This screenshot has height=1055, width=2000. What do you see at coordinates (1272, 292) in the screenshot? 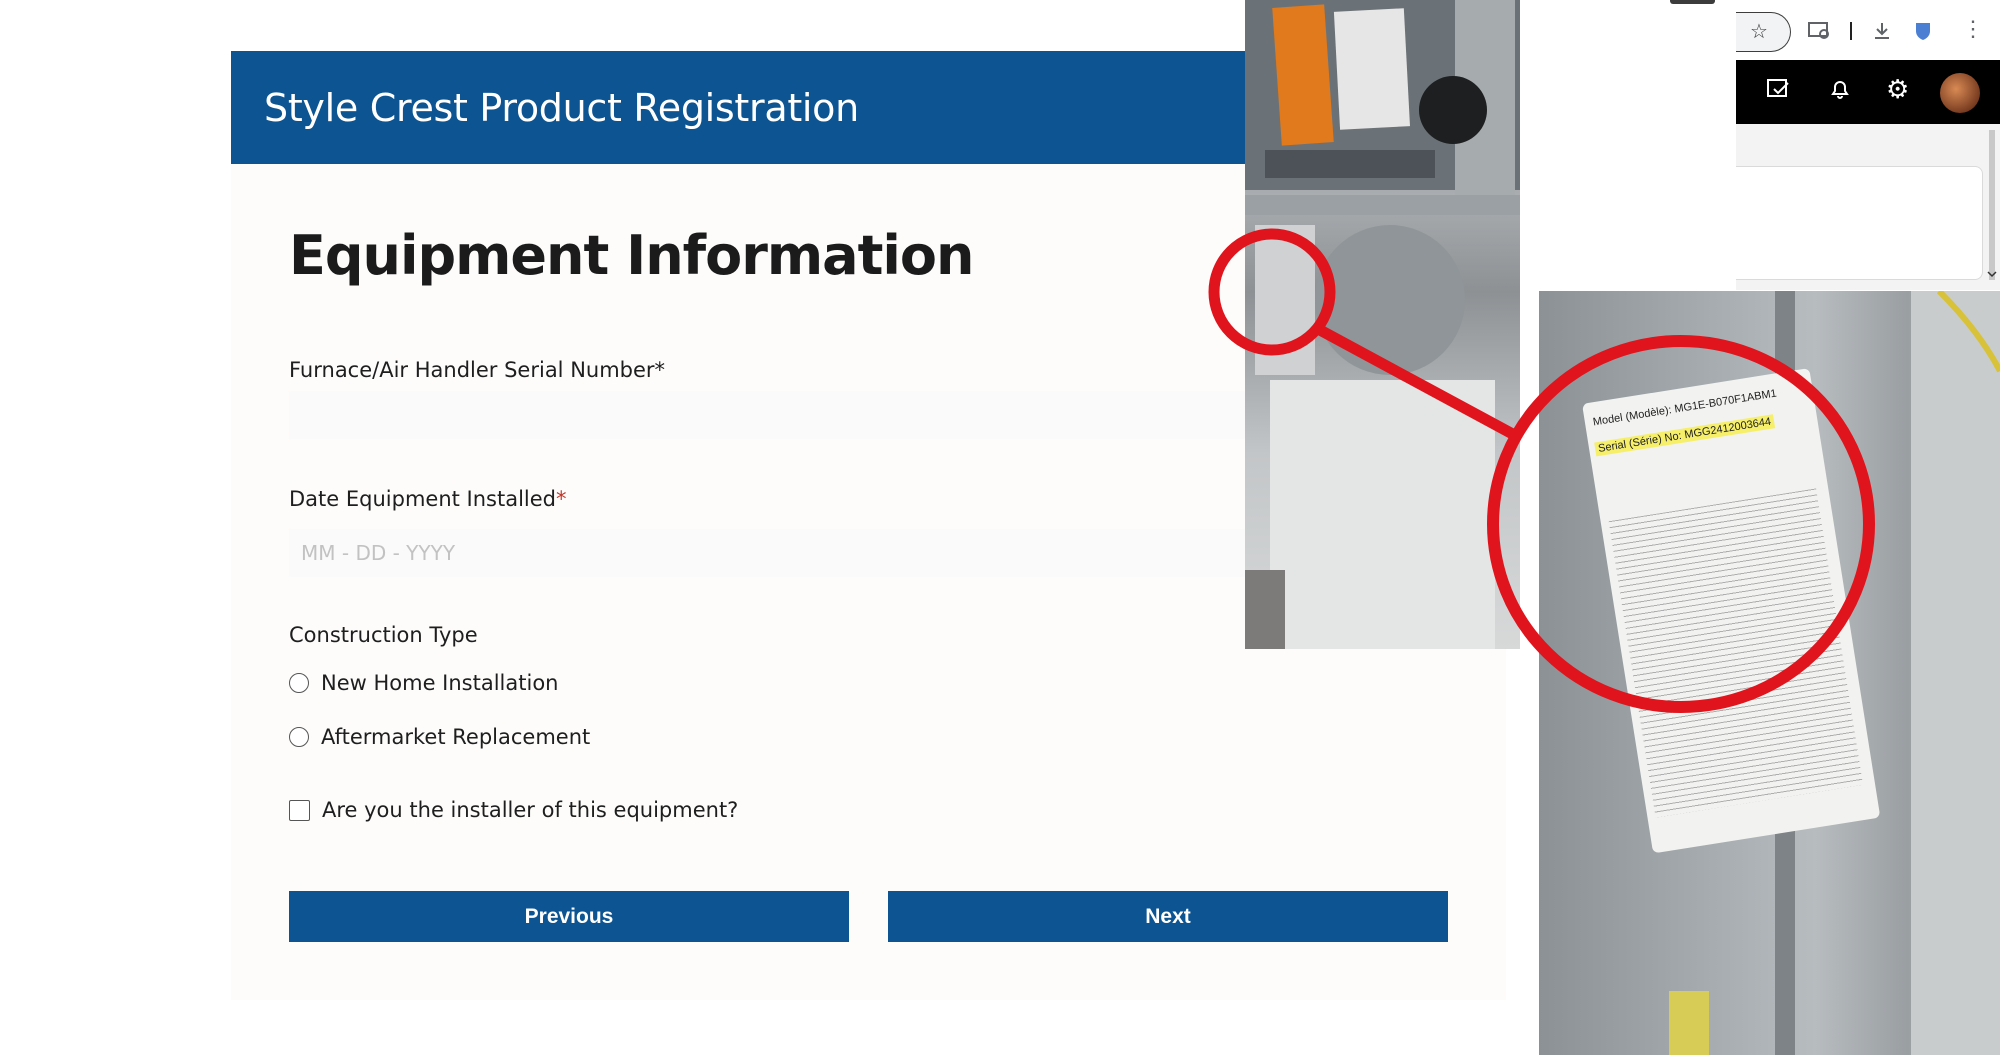
I see `small-highlight-circle` at bounding box center [1272, 292].